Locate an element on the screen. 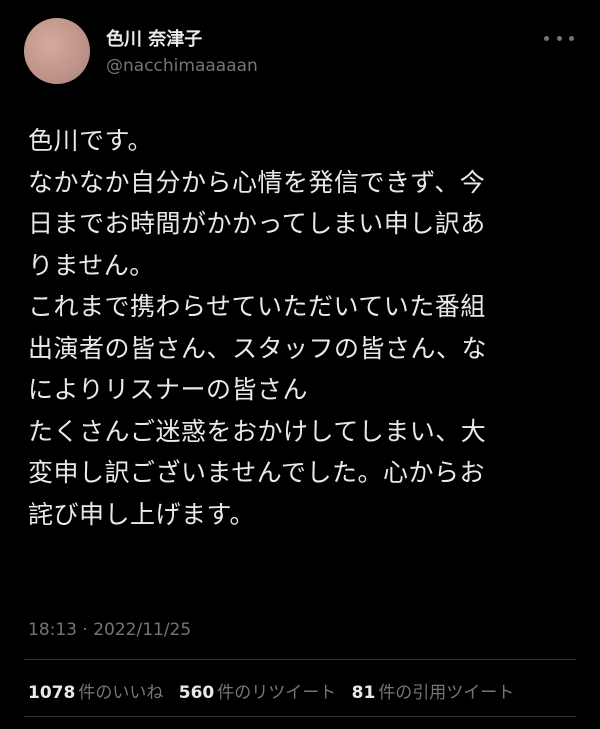 Image resolution: width=600 pixels, height=729 pixels. retweets-stat: 560 件のリツイート is located at coordinates (258, 690).